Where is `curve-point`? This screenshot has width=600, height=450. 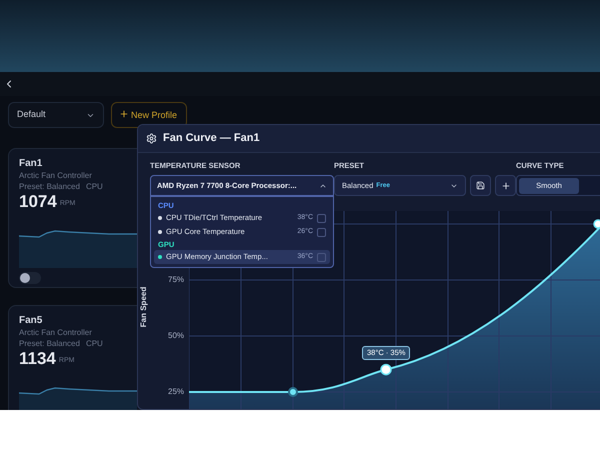 curve-point is located at coordinates (293, 392).